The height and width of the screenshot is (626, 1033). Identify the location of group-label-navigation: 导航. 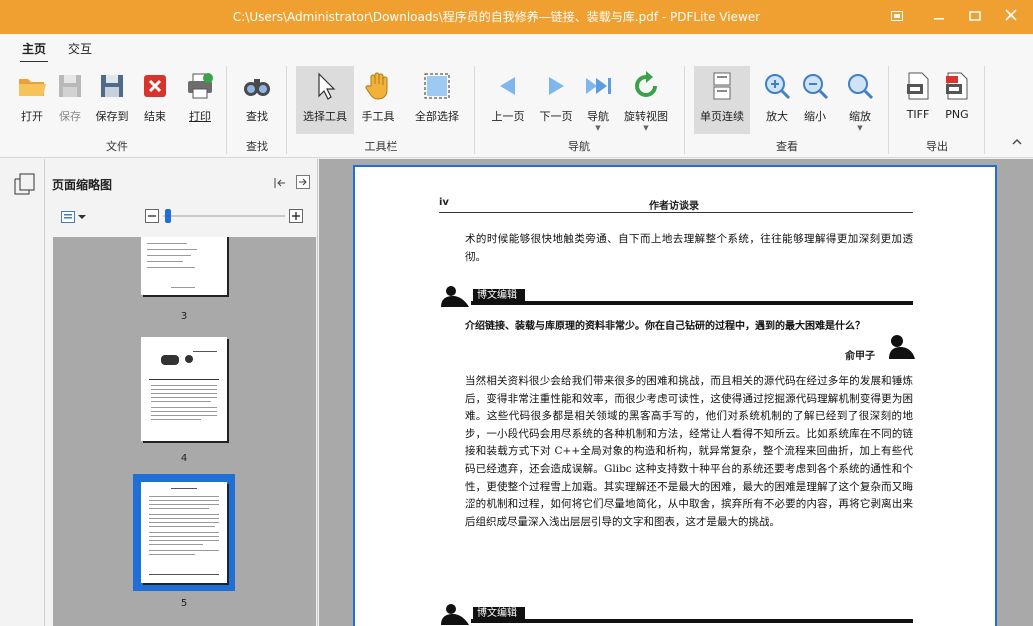
(579, 146).